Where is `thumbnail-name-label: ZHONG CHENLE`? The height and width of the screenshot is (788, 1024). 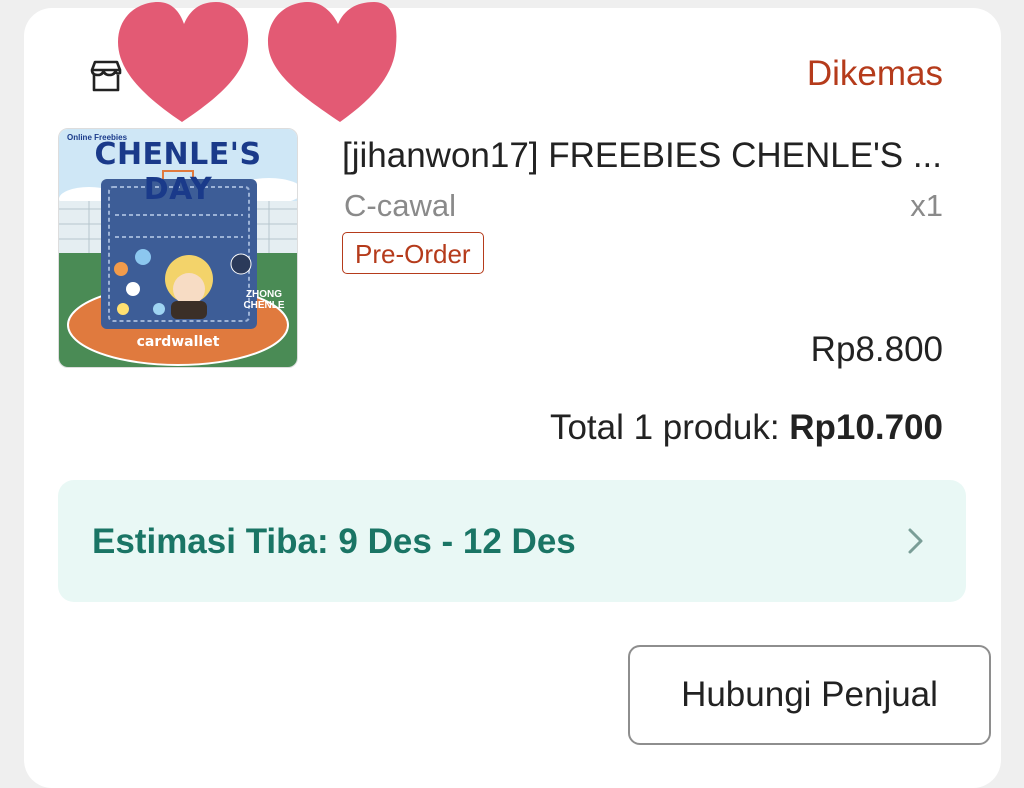
thumbnail-name-label: ZHONG CHENLE is located at coordinates (264, 300).